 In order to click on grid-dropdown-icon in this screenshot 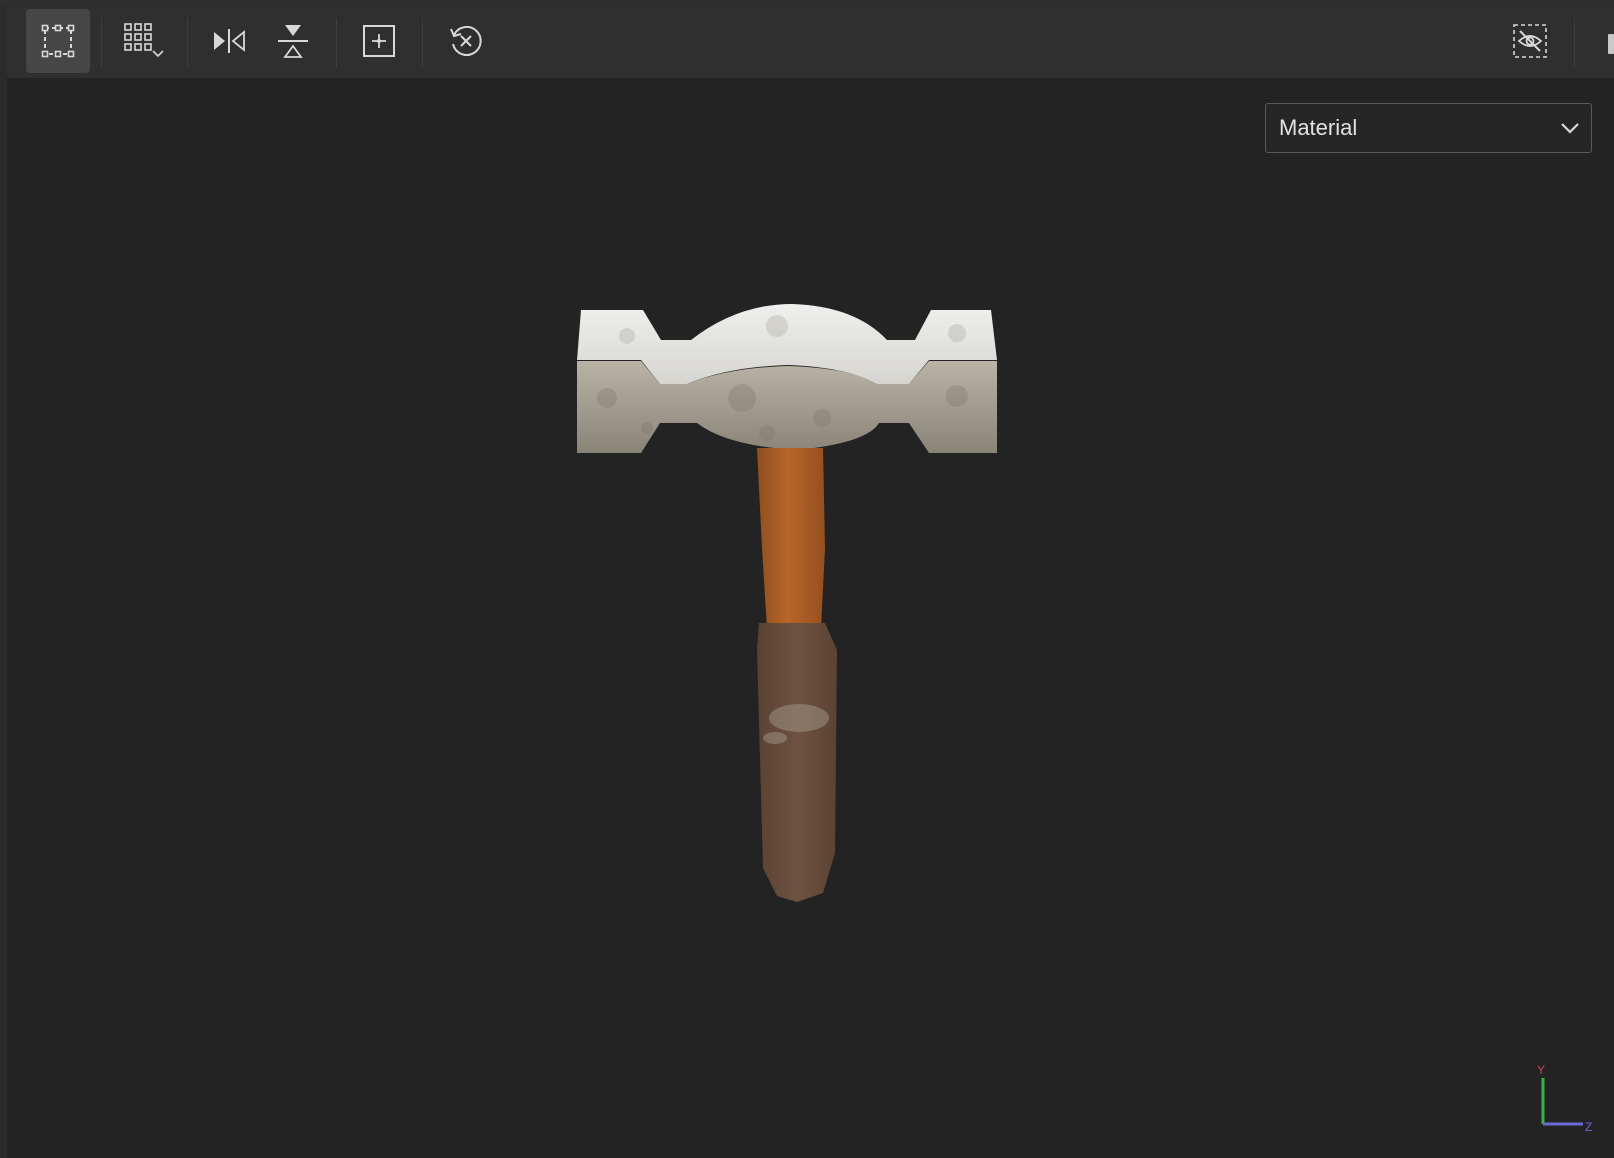, I will do `click(144, 40)`.